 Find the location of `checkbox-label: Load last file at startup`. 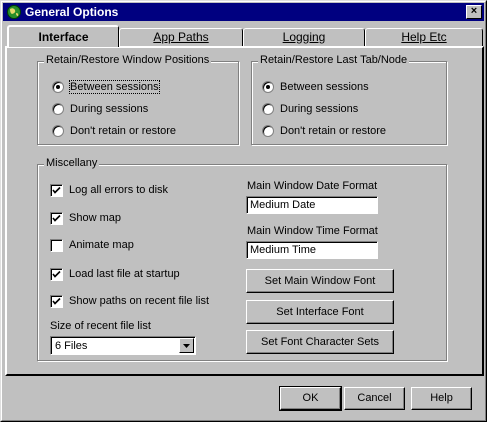

checkbox-label: Load last file at startup is located at coordinates (124, 274).